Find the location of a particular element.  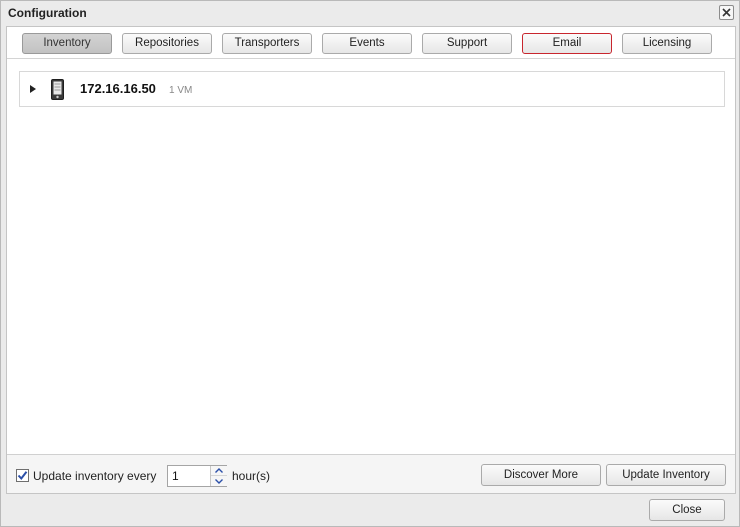

close-button: Close is located at coordinates (687, 510).